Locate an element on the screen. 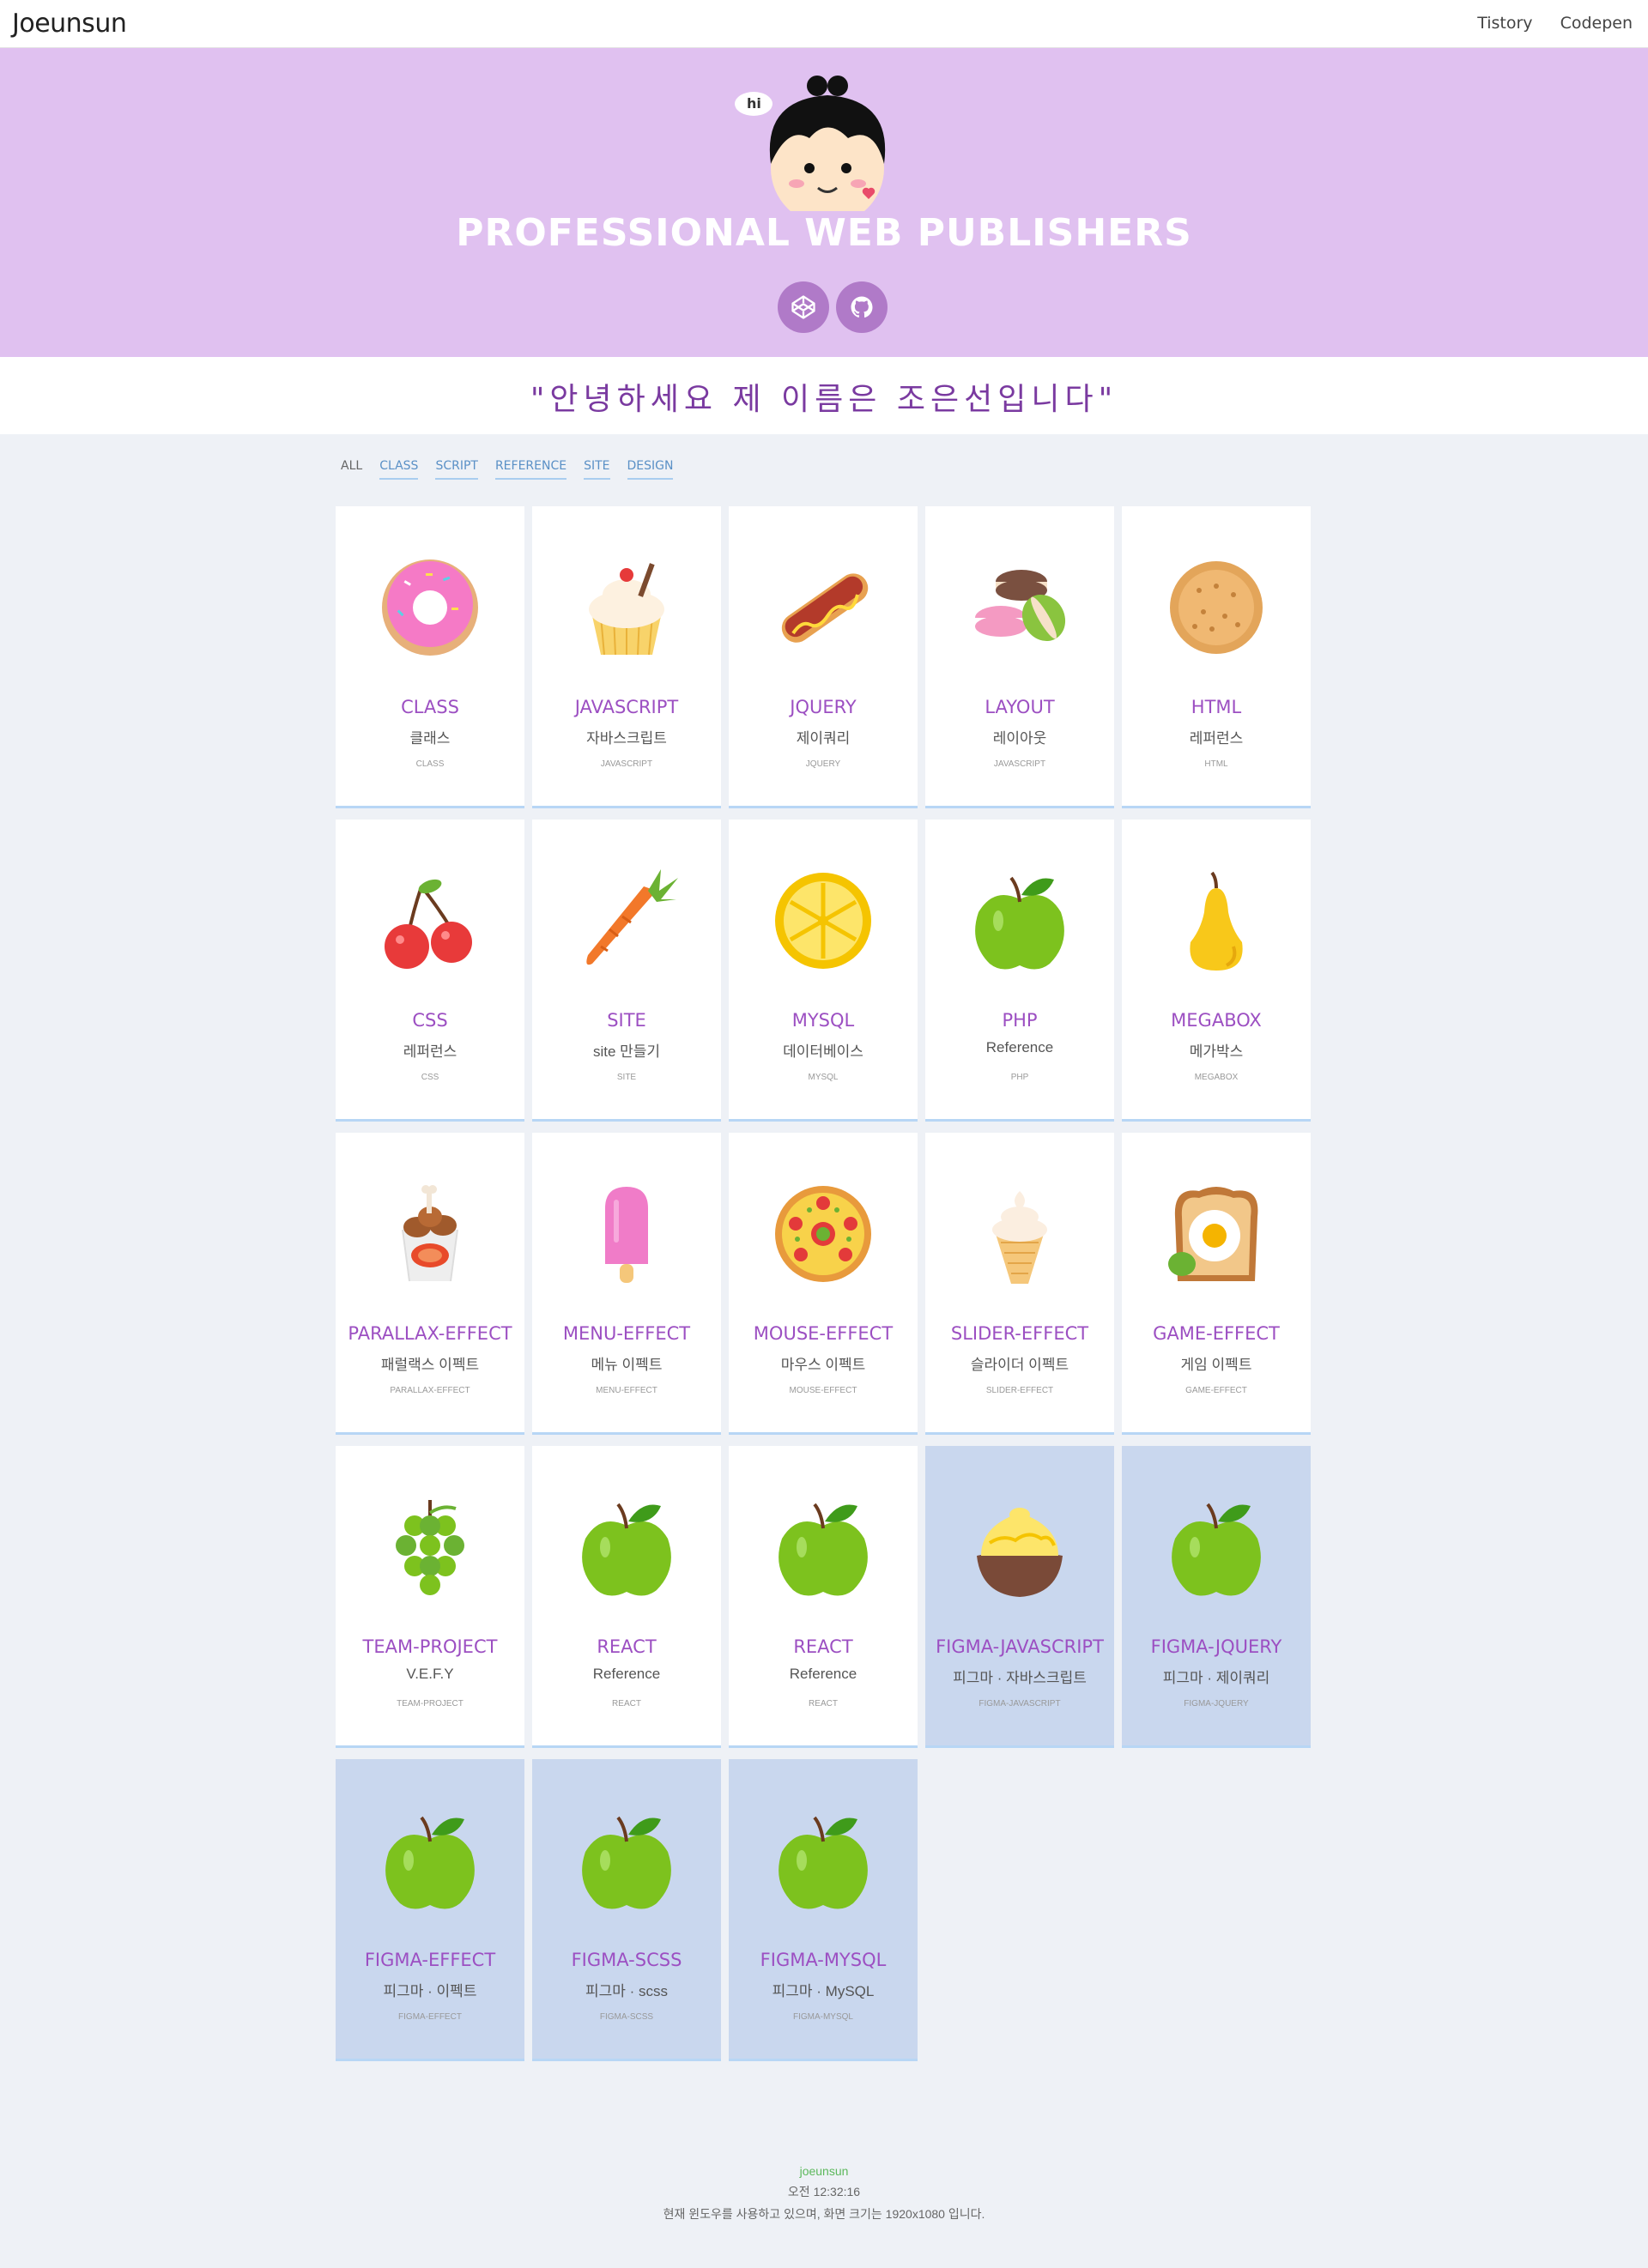 The width and height of the screenshot is (1648, 2268). project-card: MENU-EFFECT 메뉴 이펙트 MENU-EFFECT is located at coordinates (626, 1284).